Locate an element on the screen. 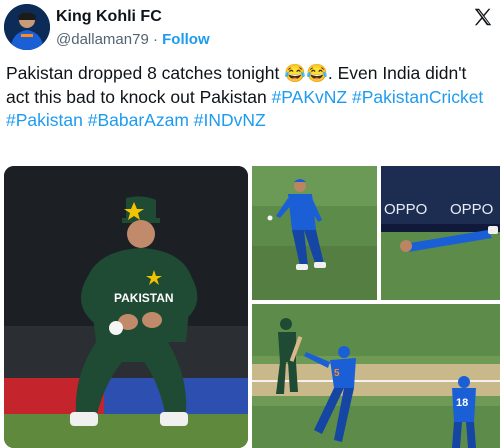 This screenshot has width=500, height=448. sponsor-board-left: OPPO is located at coordinates (405, 209).